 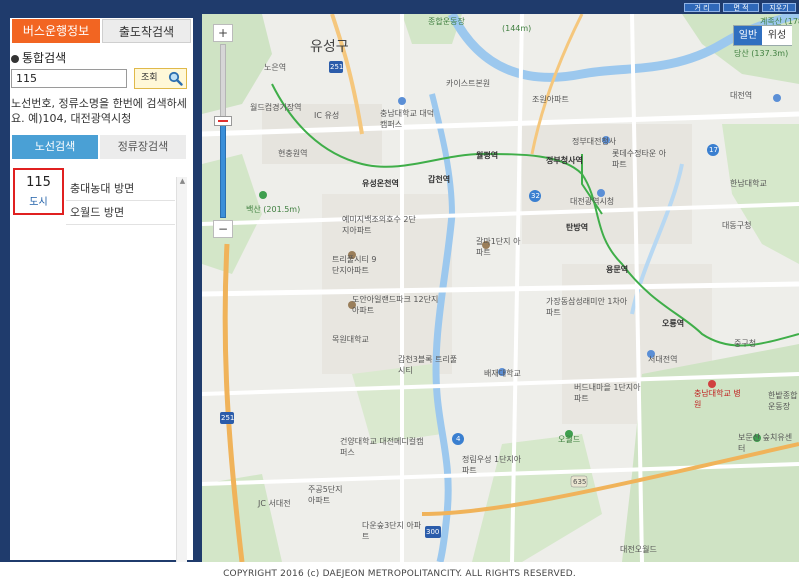 What do you see at coordinates (293, 153) in the screenshot?
I see `map-label: 현충원역` at bounding box center [293, 153].